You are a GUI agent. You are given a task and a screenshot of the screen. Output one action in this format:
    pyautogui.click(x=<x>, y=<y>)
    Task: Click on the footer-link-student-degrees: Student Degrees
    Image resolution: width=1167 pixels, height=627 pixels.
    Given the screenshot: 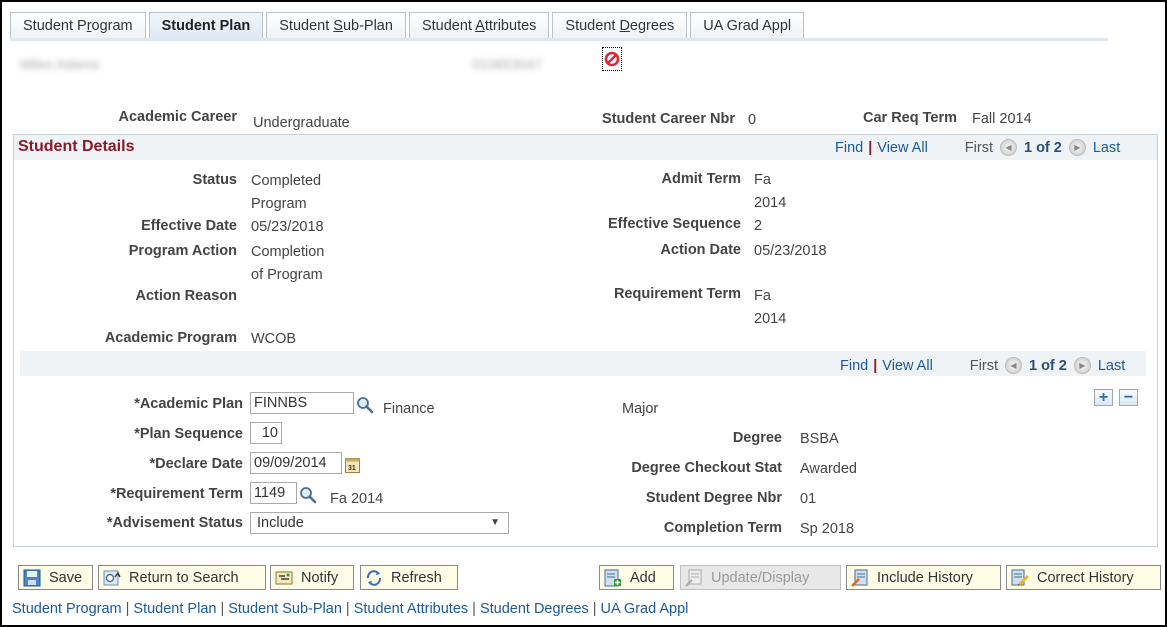 What is the action you would take?
    pyautogui.click(x=534, y=609)
    